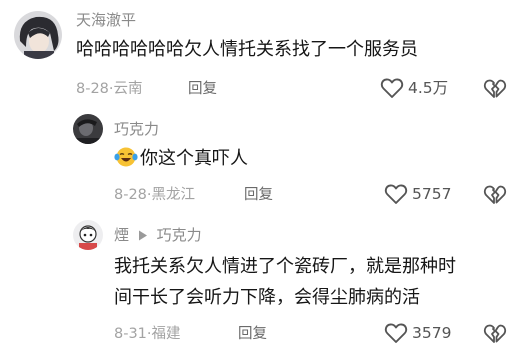 The image size is (519, 349). I want to click on comment-text-content: 你这个真吓人, so click(194, 158).